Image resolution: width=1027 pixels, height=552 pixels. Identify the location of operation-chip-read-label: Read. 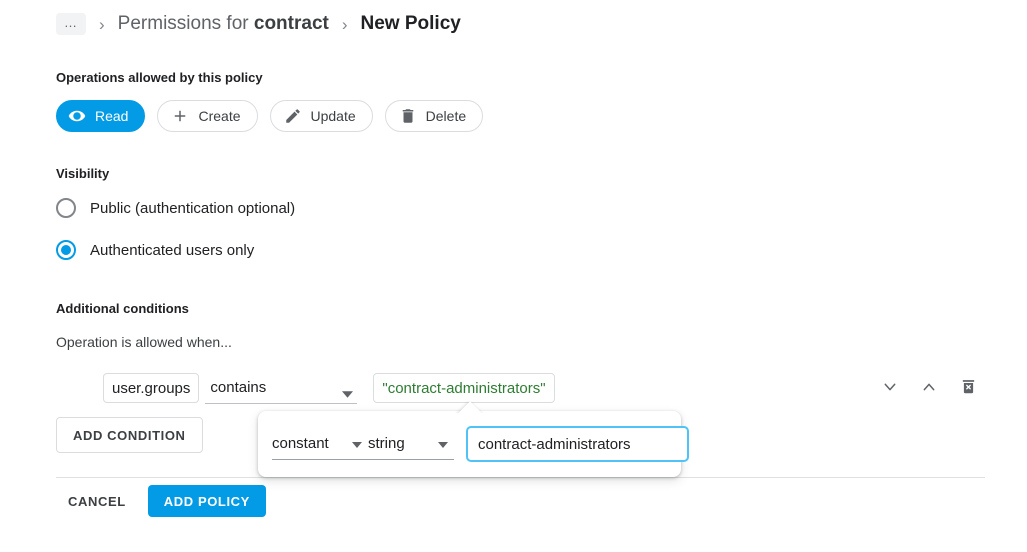
(112, 116).